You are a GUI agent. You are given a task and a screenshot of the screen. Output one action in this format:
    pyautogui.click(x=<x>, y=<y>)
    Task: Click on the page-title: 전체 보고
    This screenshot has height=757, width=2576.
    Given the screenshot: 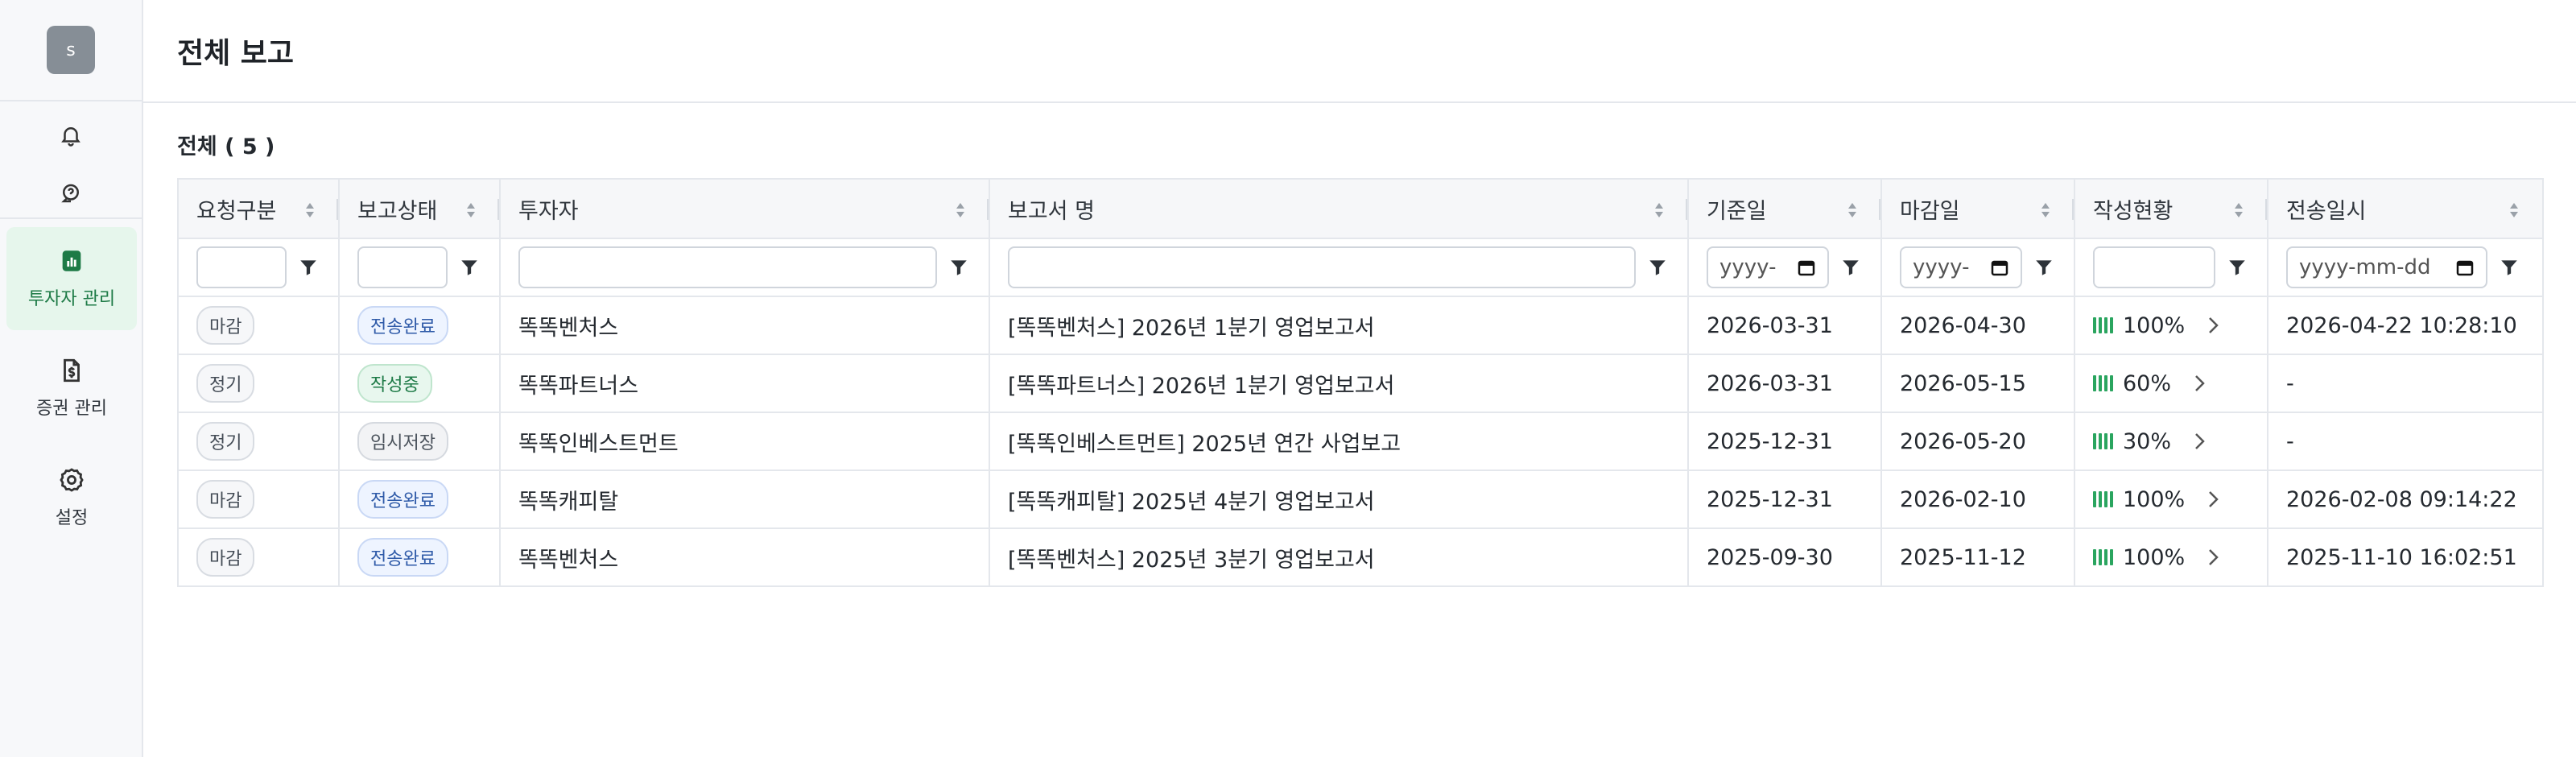 What is the action you would take?
    pyautogui.click(x=236, y=53)
    